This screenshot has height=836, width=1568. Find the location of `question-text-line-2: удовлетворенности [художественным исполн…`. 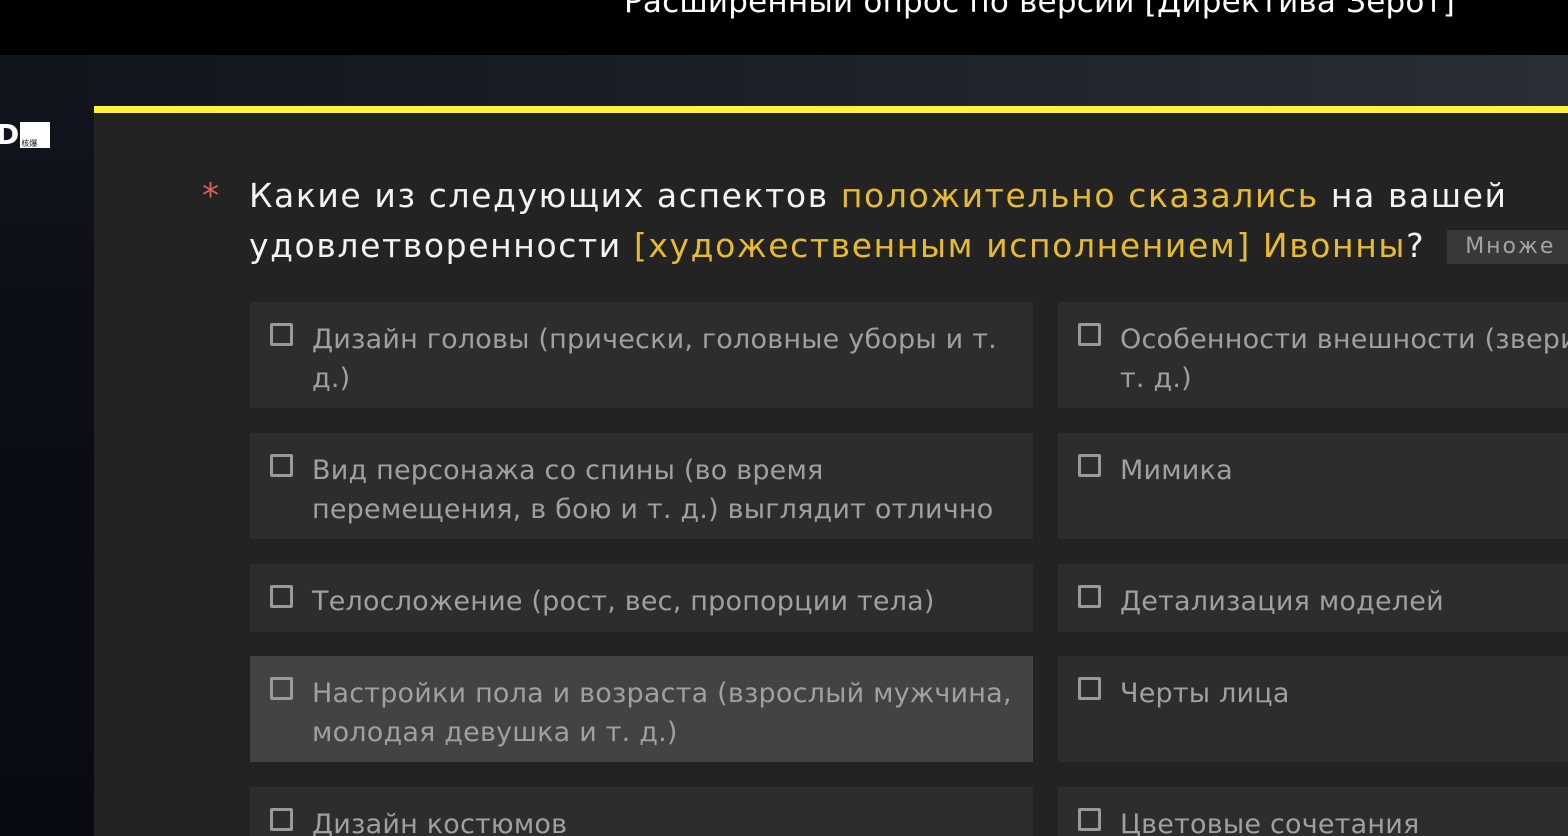

question-text-line-2: удовлетворенности [художественным исполн… is located at coordinates (908, 246).